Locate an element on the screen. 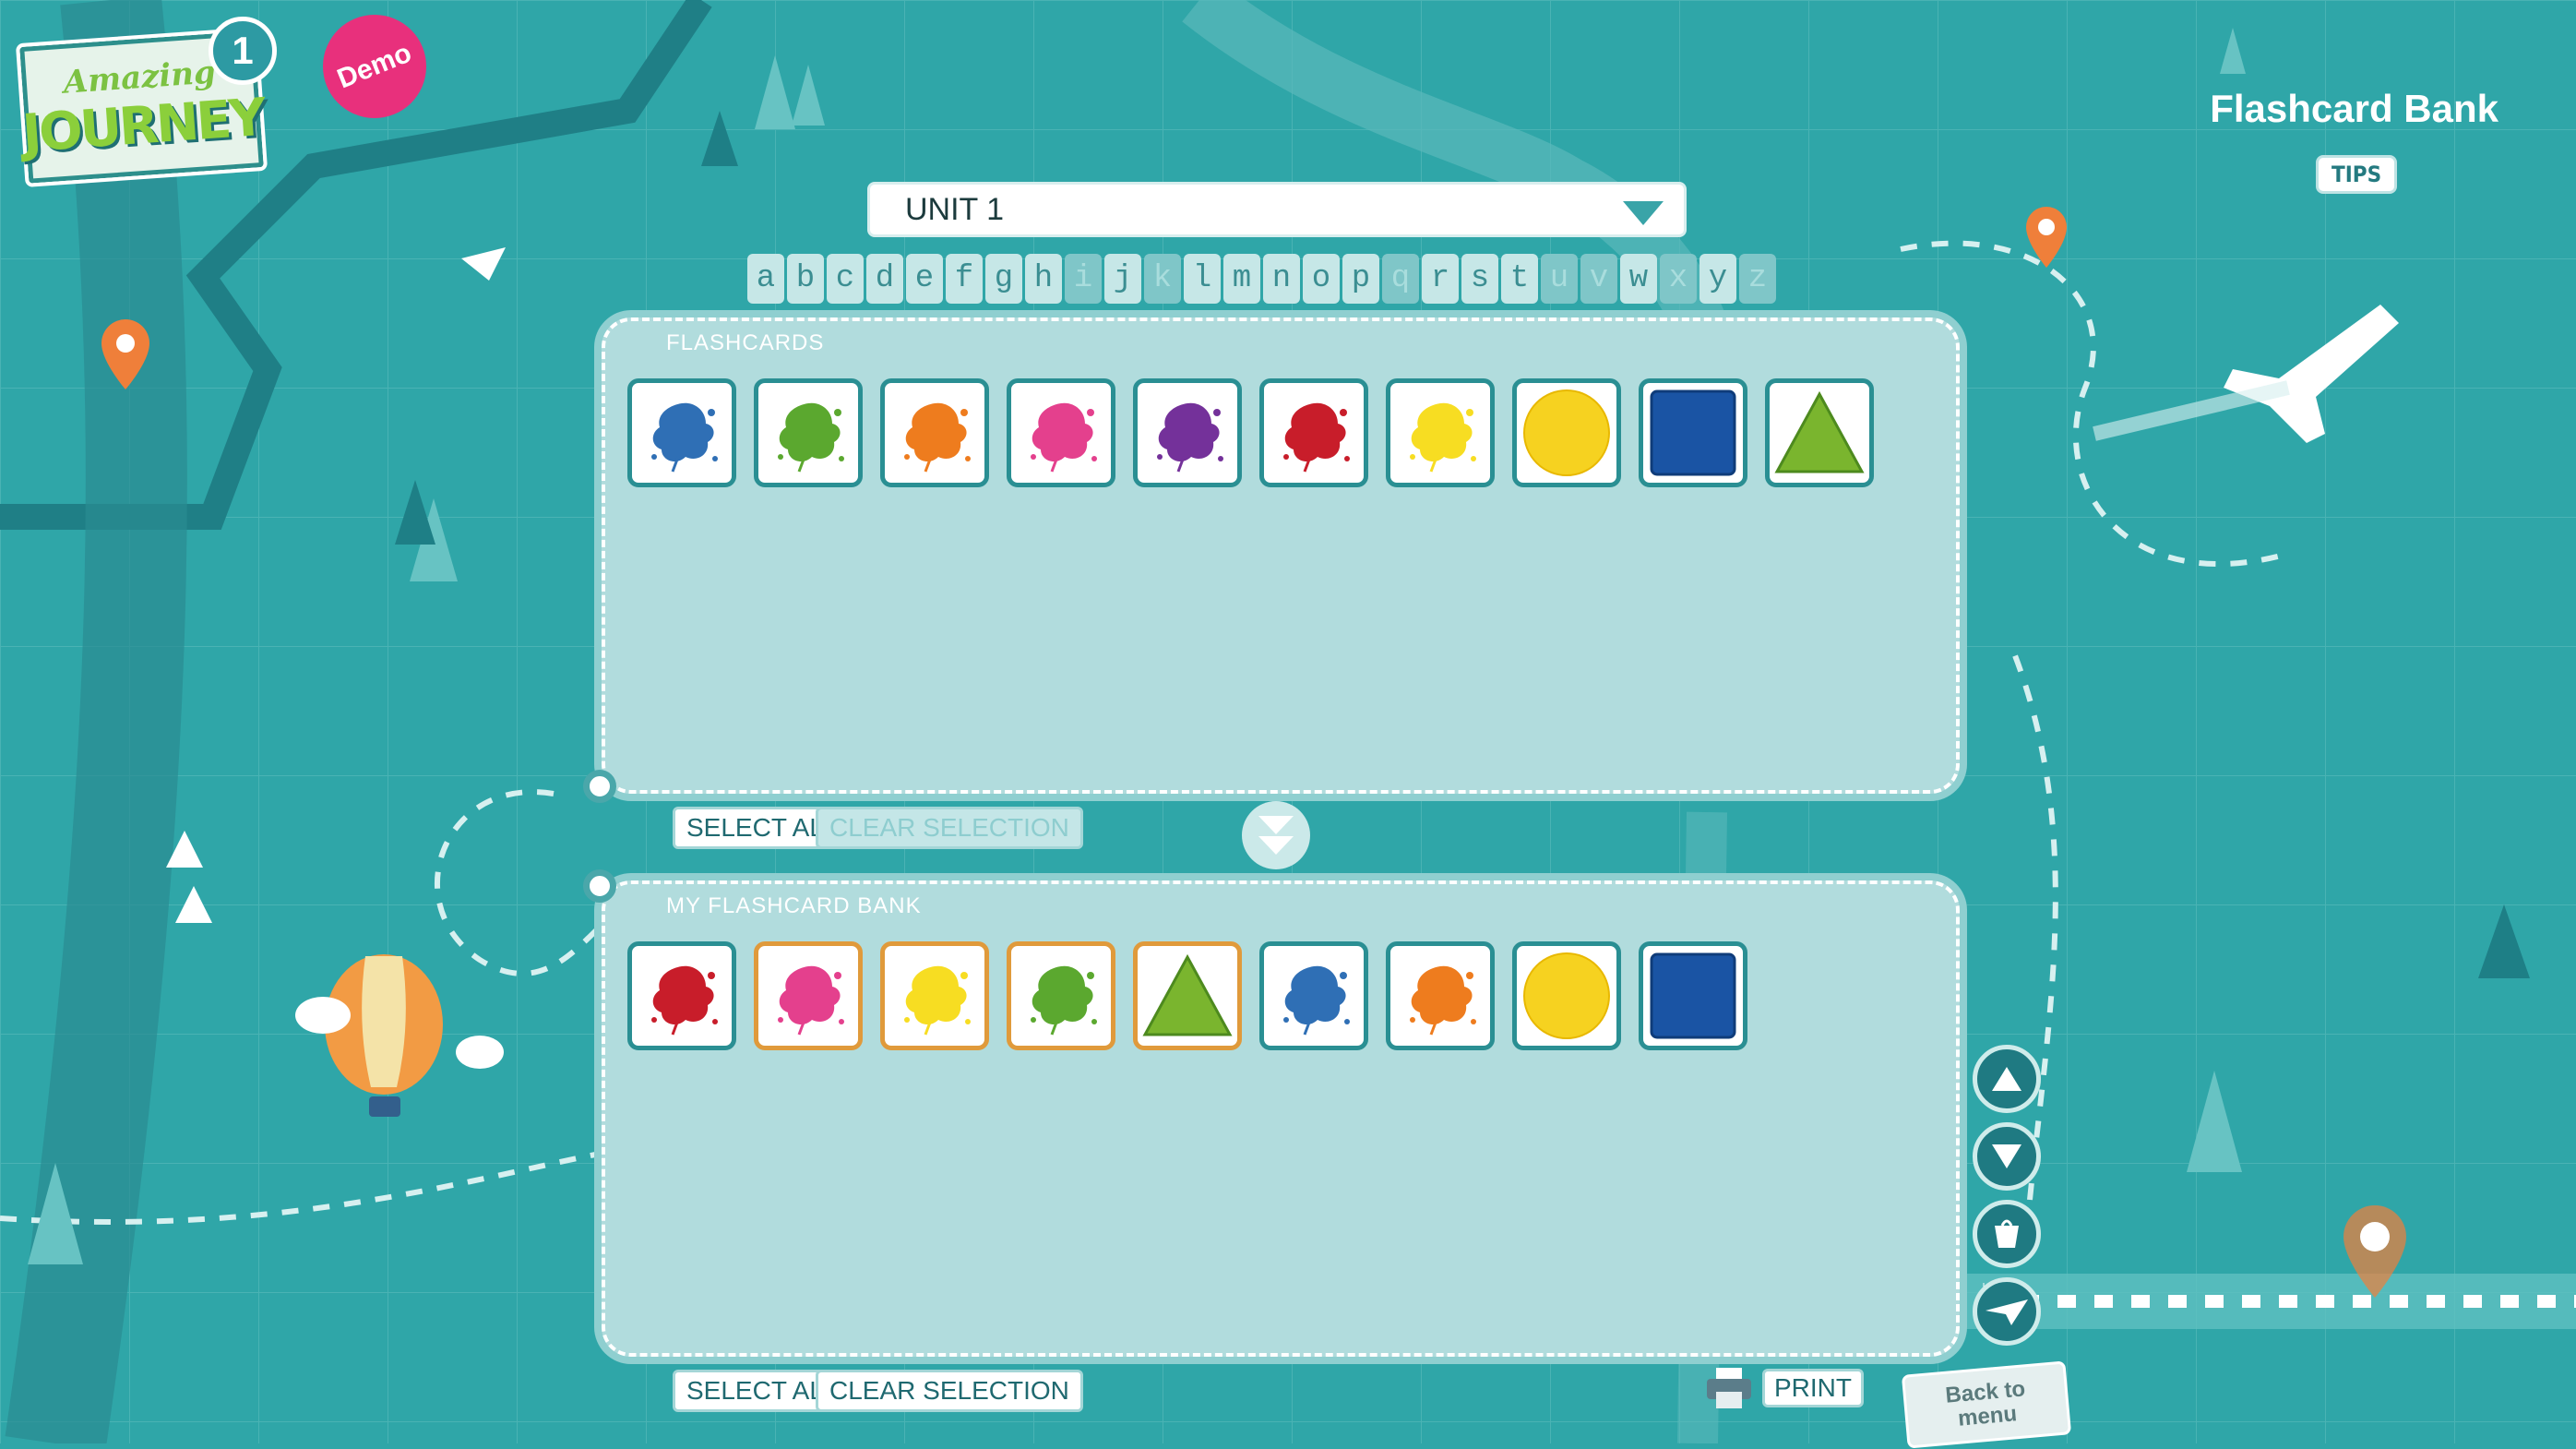  move-down-button is located at coordinates (2007, 1156).